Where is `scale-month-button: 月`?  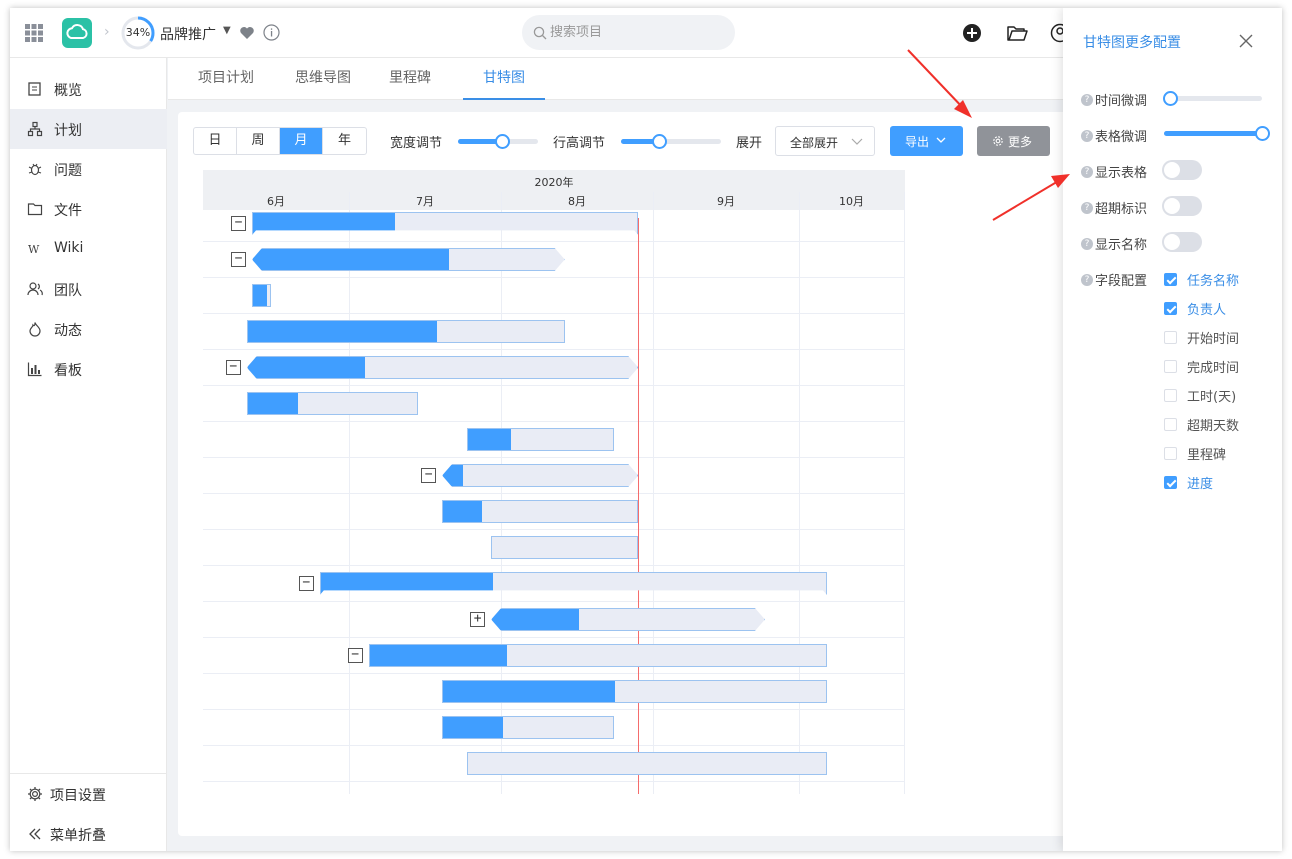 scale-month-button: 月 is located at coordinates (301, 141).